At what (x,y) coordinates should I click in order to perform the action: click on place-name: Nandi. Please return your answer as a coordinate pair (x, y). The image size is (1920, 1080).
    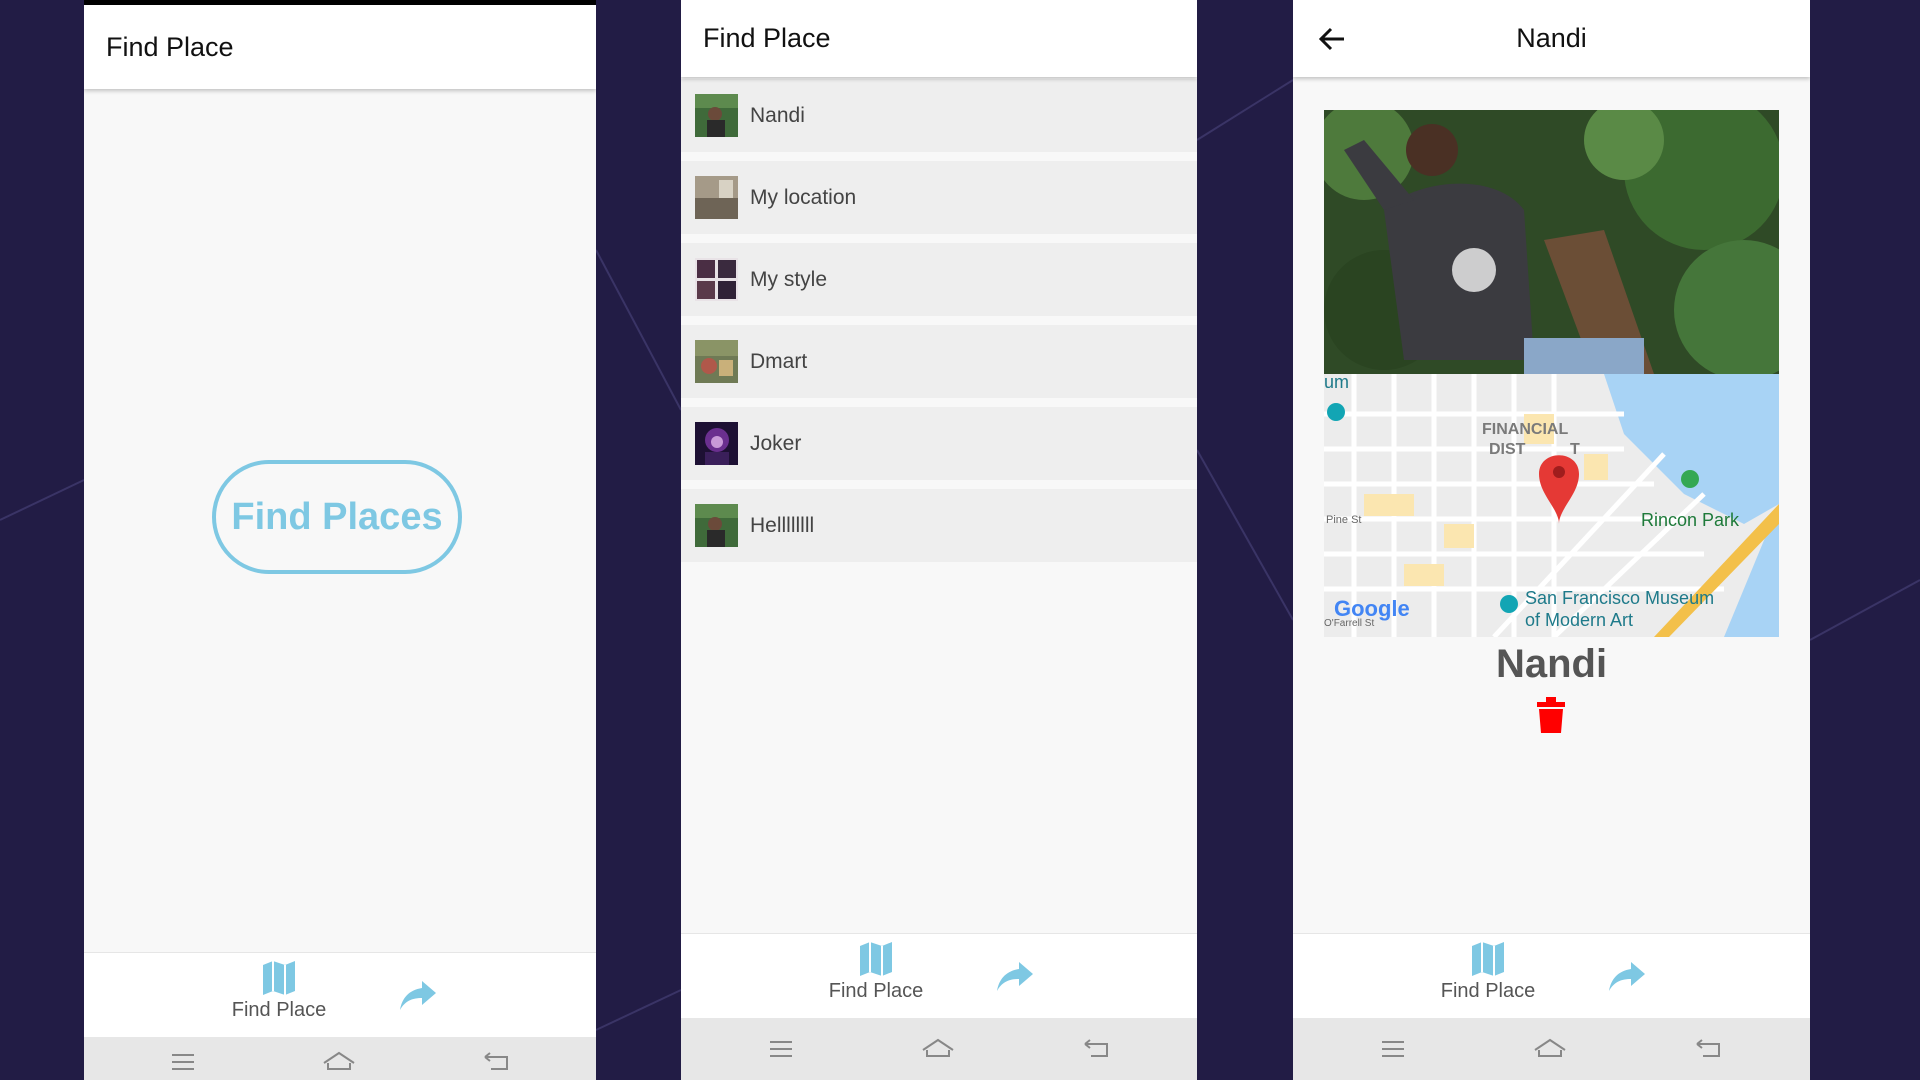
    Looking at the image, I should click on (777, 115).